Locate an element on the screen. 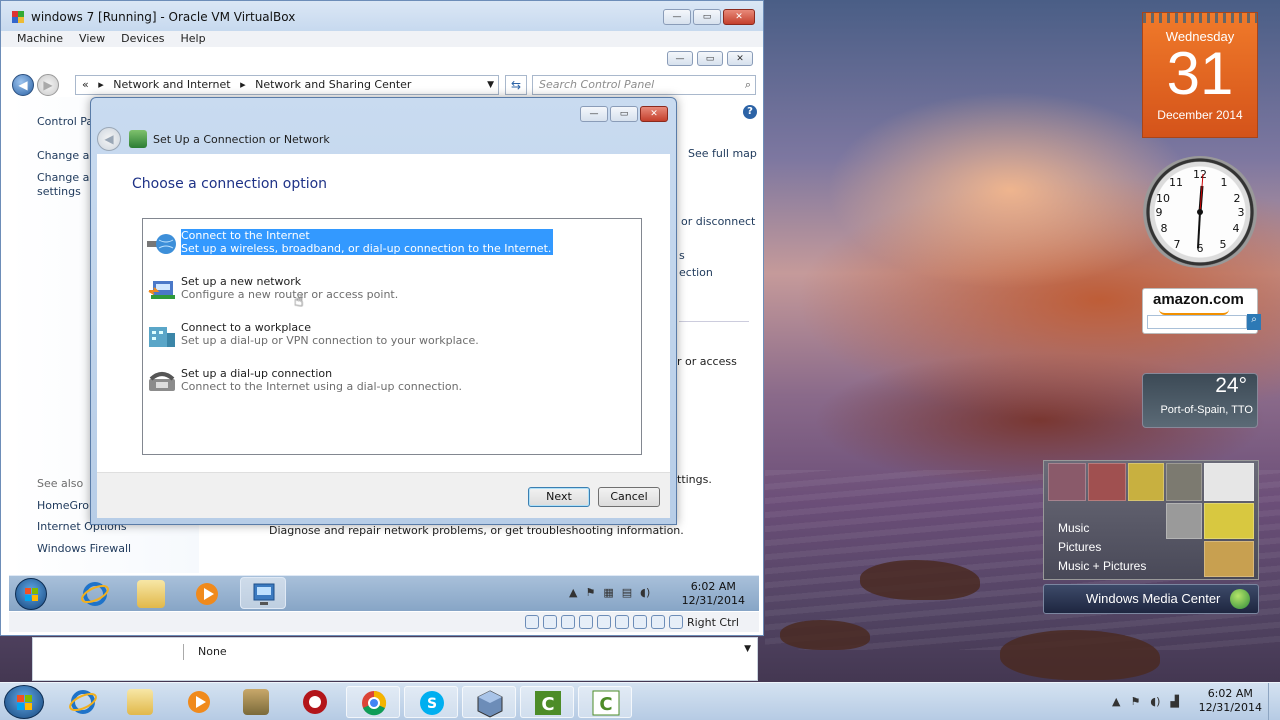 This screenshot has width=1280, height=720. host-clock: 6:02 AM 12/31/2014 is located at coordinates (1230, 701).